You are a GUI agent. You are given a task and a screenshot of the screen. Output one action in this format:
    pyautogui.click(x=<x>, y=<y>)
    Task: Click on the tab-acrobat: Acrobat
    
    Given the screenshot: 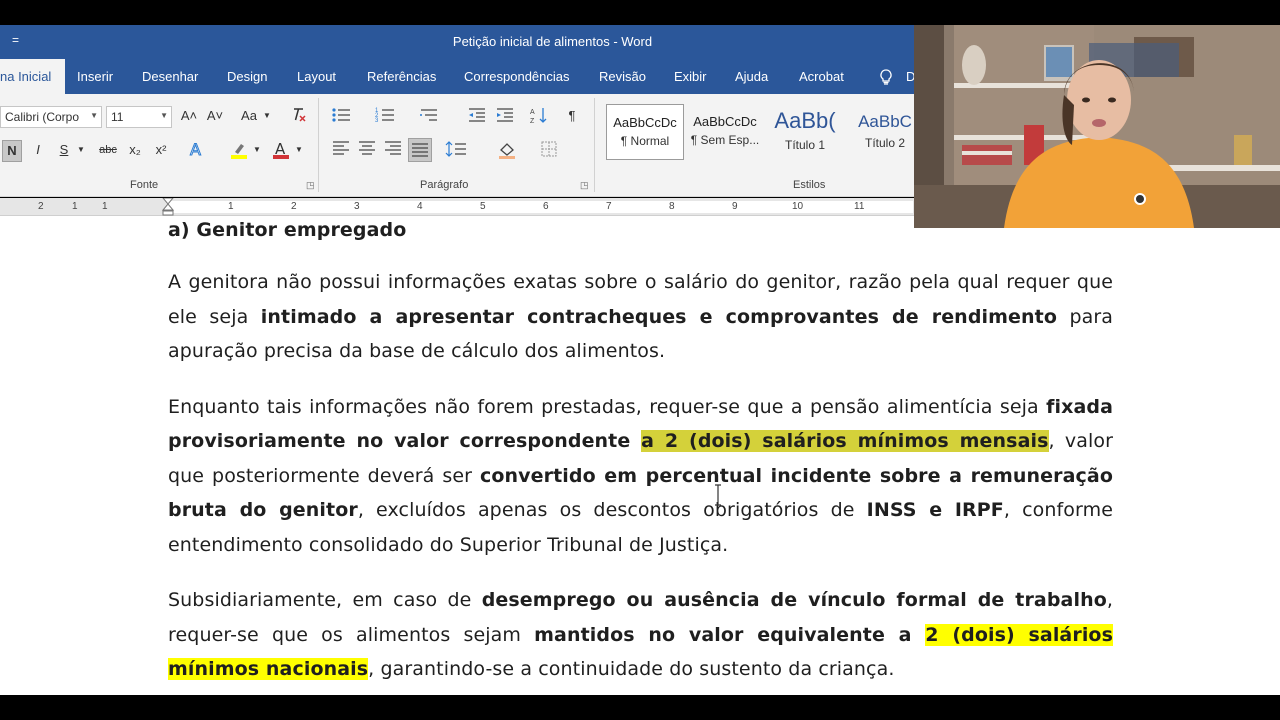 What is the action you would take?
    pyautogui.click(x=821, y=76)
    